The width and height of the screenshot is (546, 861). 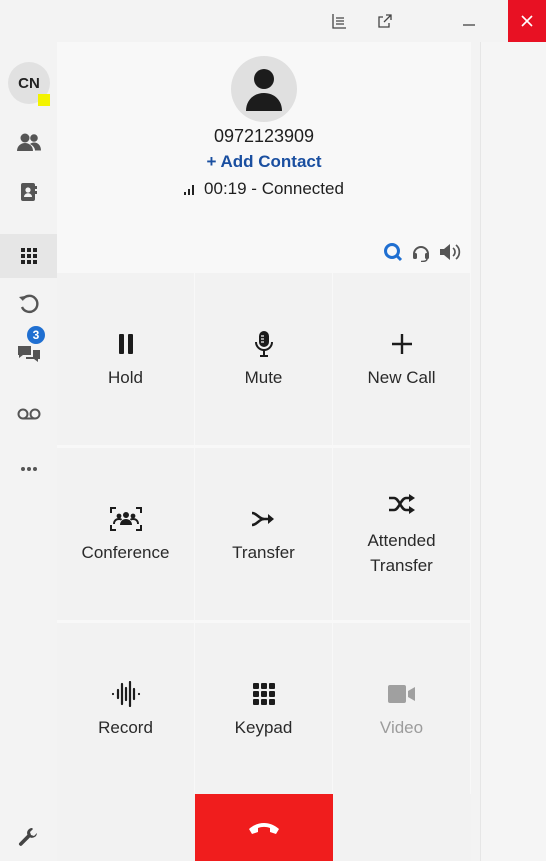 I want to click on voicemail-icon, so click(x=28, y=414).